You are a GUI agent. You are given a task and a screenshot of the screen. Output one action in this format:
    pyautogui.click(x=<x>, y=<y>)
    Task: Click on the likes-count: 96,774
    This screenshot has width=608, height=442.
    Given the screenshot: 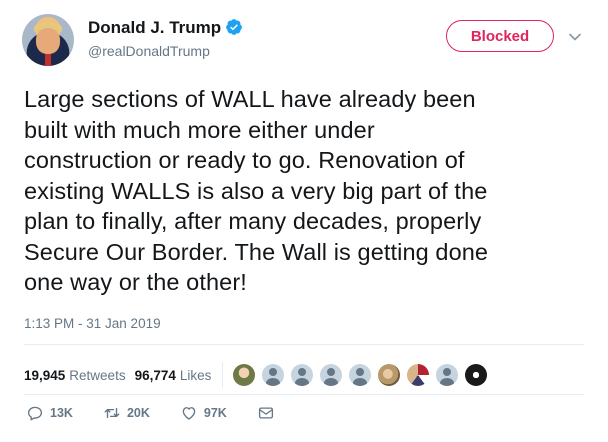 What is the action you would take?
    pyautogui.click(x=155, y=375)
    